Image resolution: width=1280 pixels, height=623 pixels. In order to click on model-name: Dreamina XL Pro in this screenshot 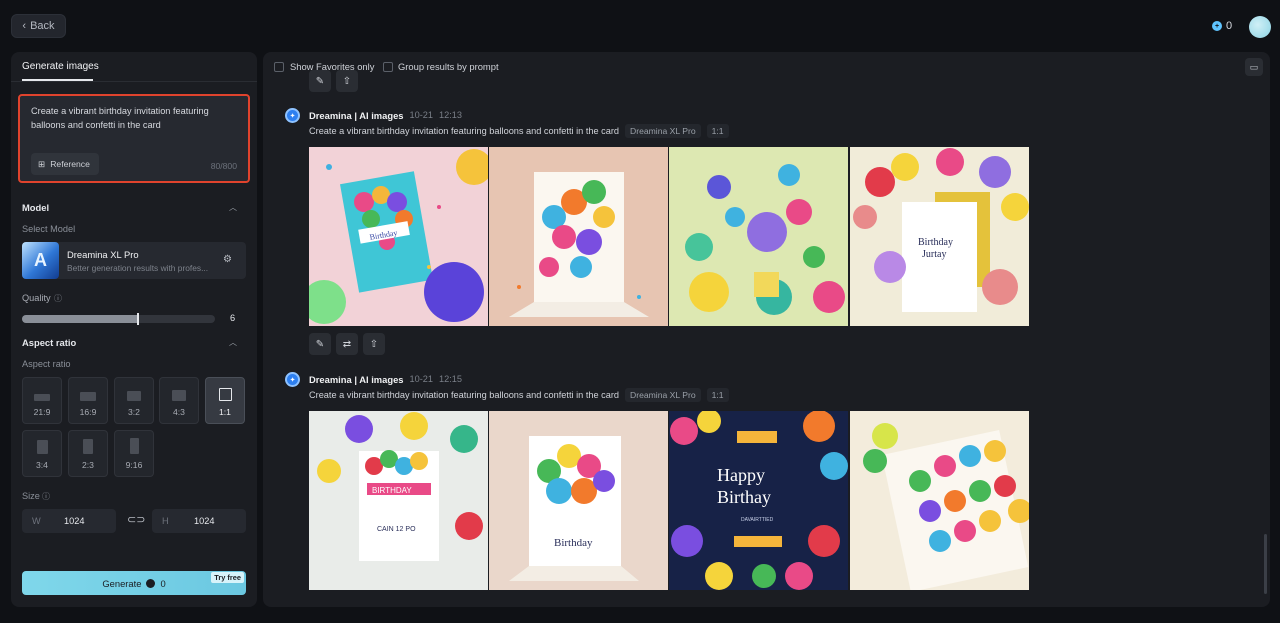, I will do `click(103, 254)`.